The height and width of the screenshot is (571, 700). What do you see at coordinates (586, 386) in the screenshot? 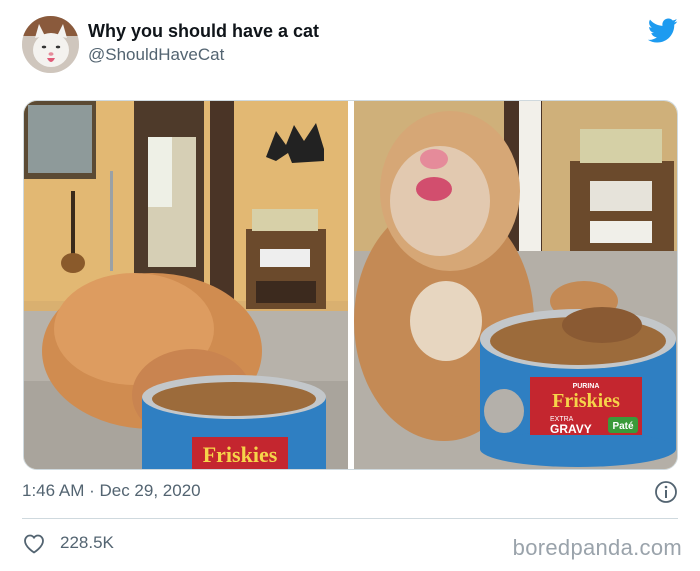
I see `right-can-brand: PURINA` at bounding box center [586, 386].